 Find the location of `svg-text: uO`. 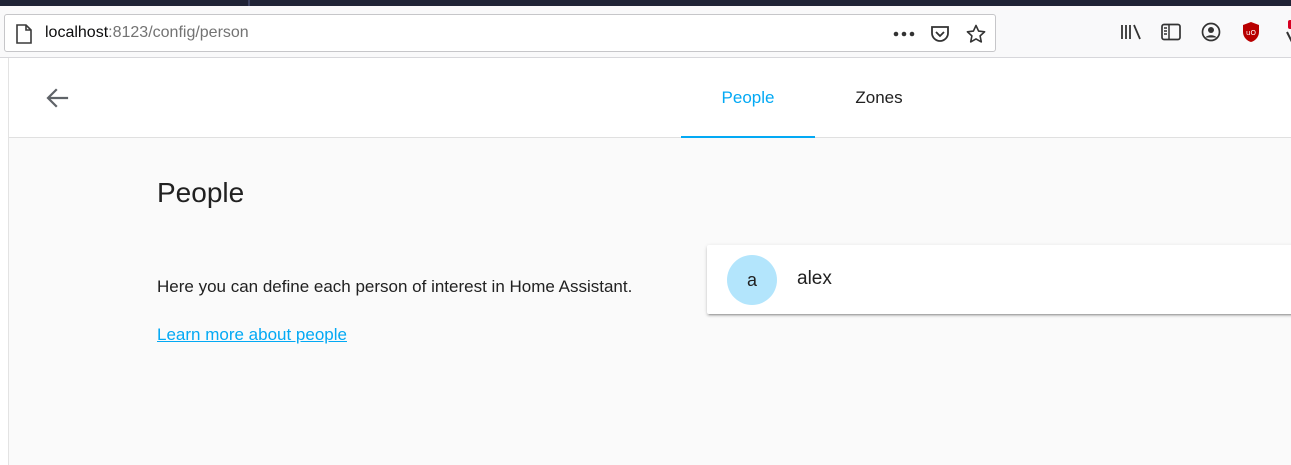

svg-text: uO is located at coordinates (1251, 33).